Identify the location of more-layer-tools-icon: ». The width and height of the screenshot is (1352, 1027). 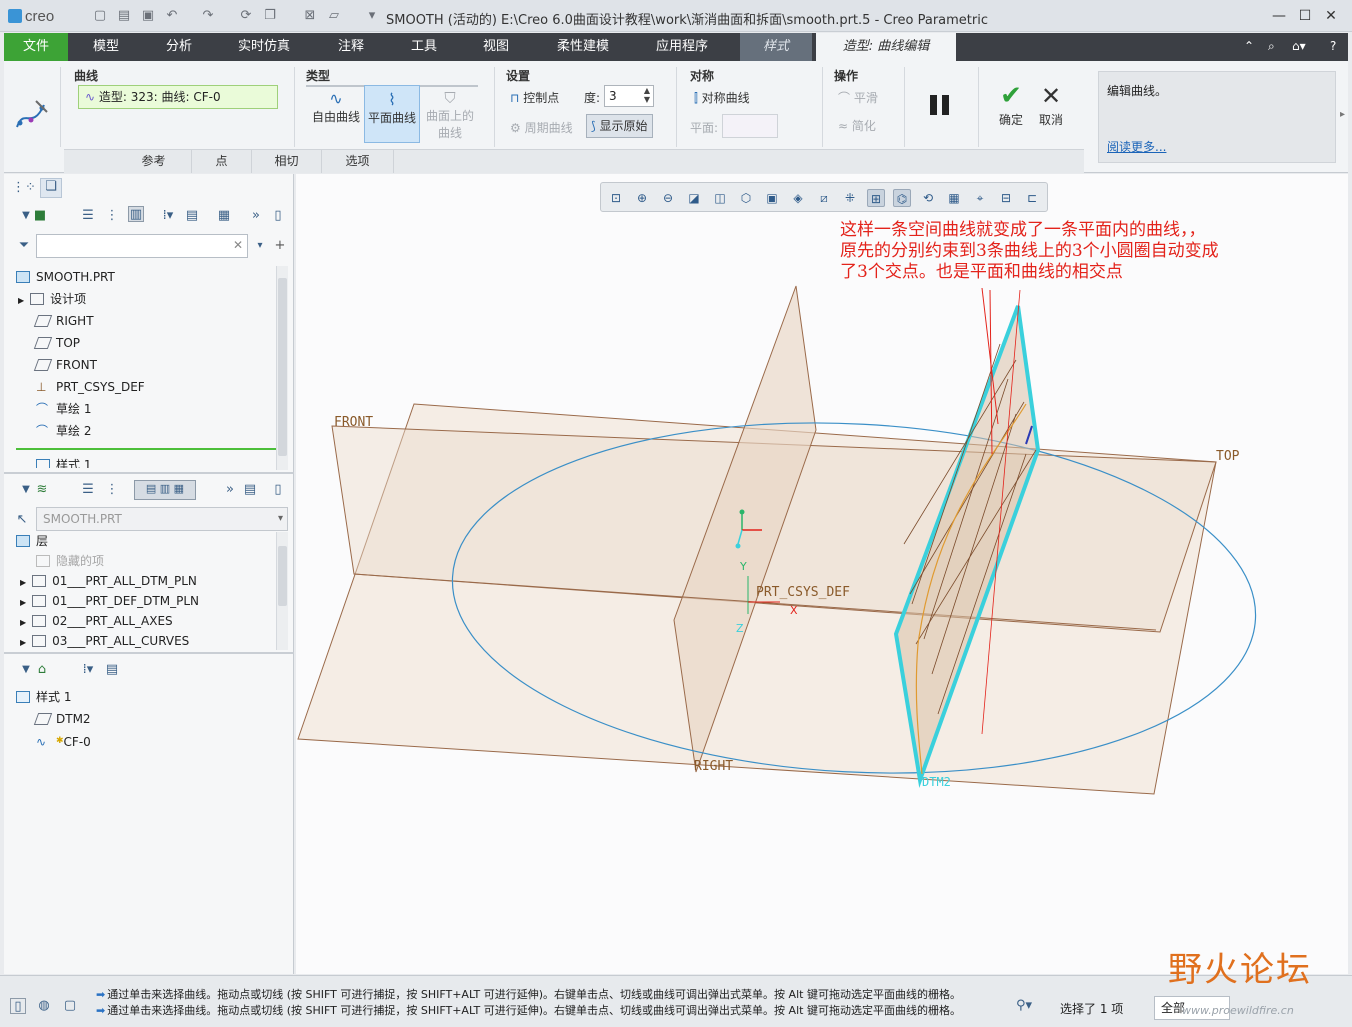
(230, 490).